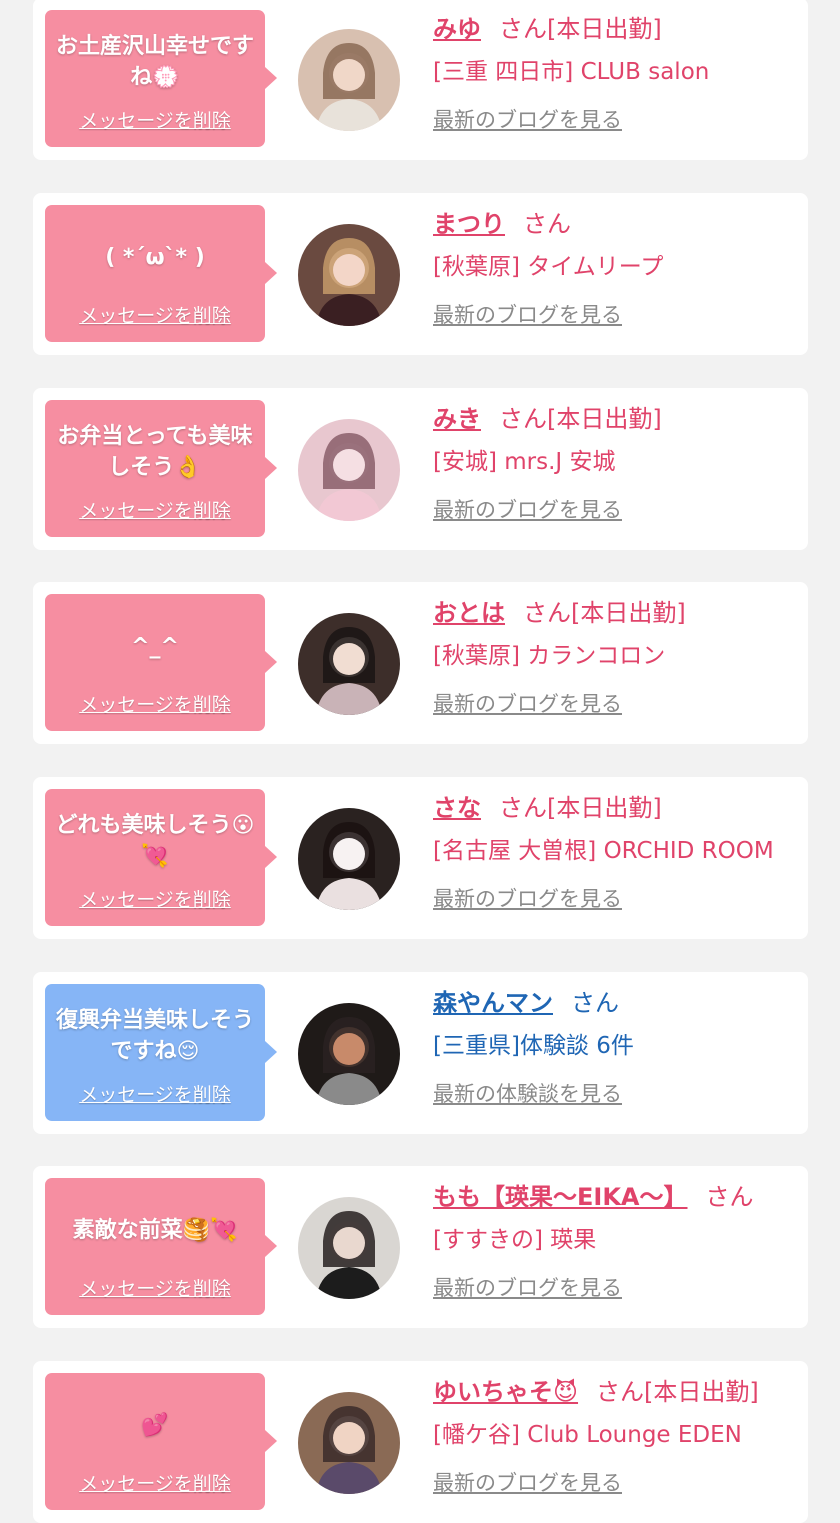 This screenshot has height=1523, width=840. What do you see at coordinates (571, 72) in the screenshot?
I see `store-label: [三重 四日市] CLUB salon` at bounding box center [571, 72].